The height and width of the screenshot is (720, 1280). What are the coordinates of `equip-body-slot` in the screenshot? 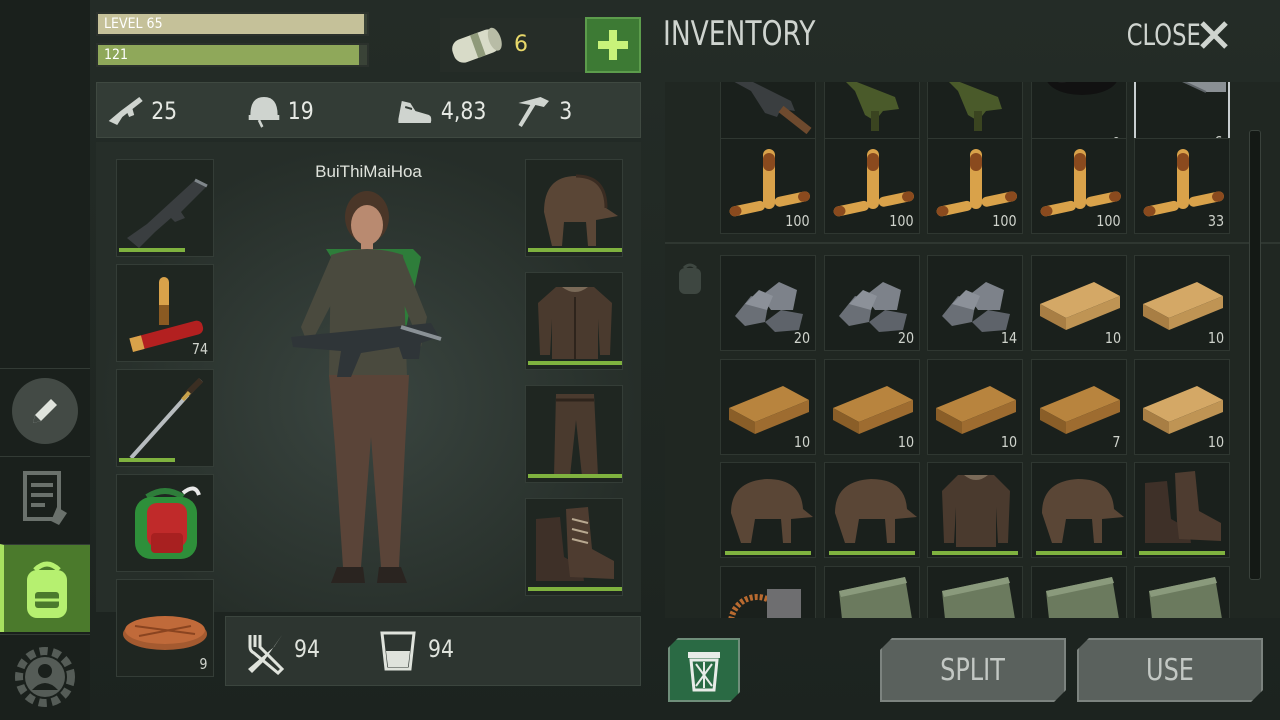 It's located at (574, 321).